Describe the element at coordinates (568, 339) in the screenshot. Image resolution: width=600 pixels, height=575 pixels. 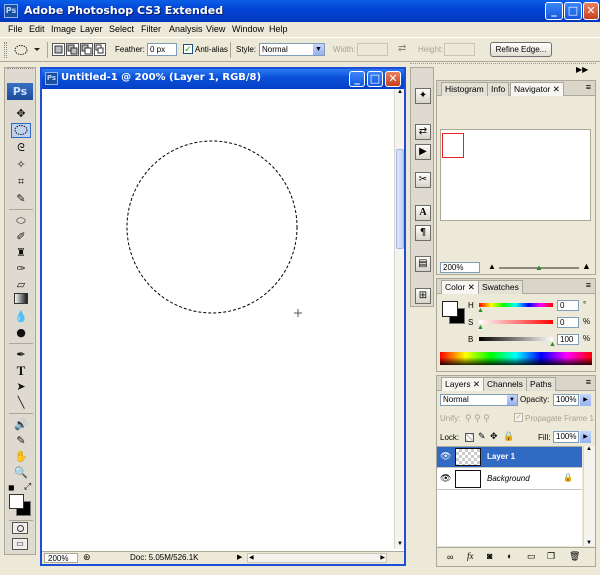
I see `brightness-input: 100` at that location.